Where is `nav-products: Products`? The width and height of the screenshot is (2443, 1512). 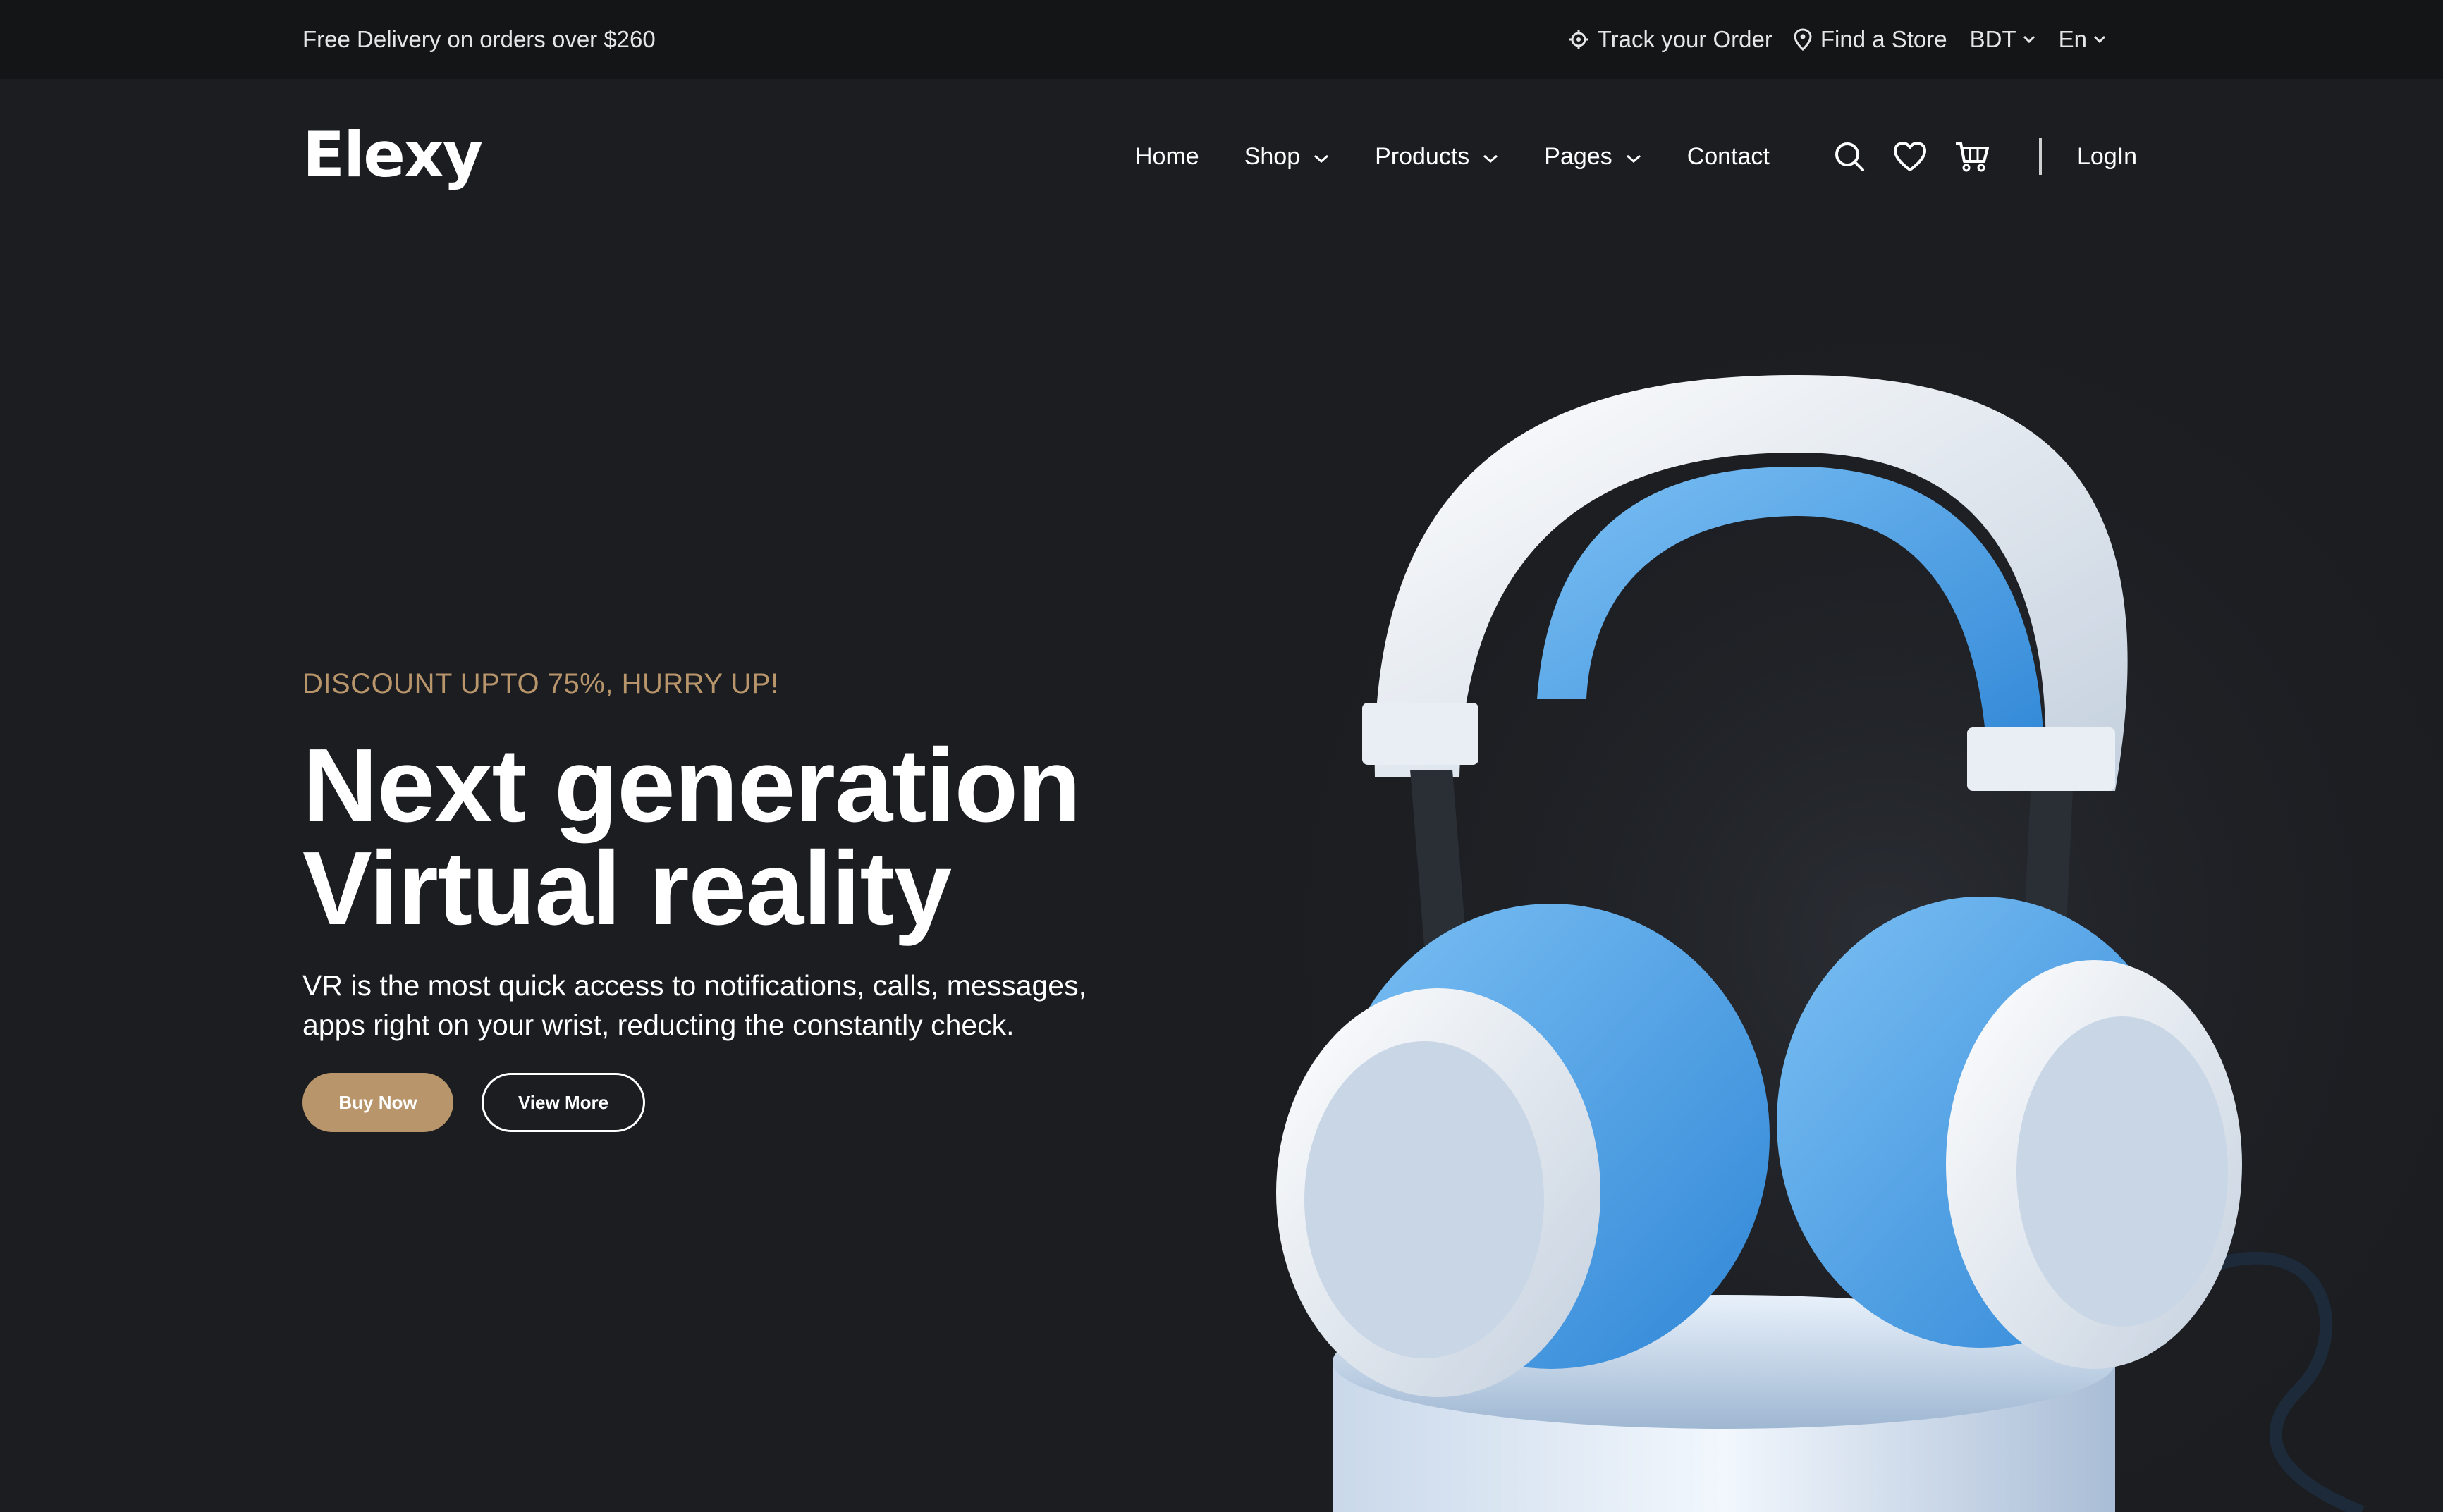
nav-products: Products is located at coordinates (1437, 157).